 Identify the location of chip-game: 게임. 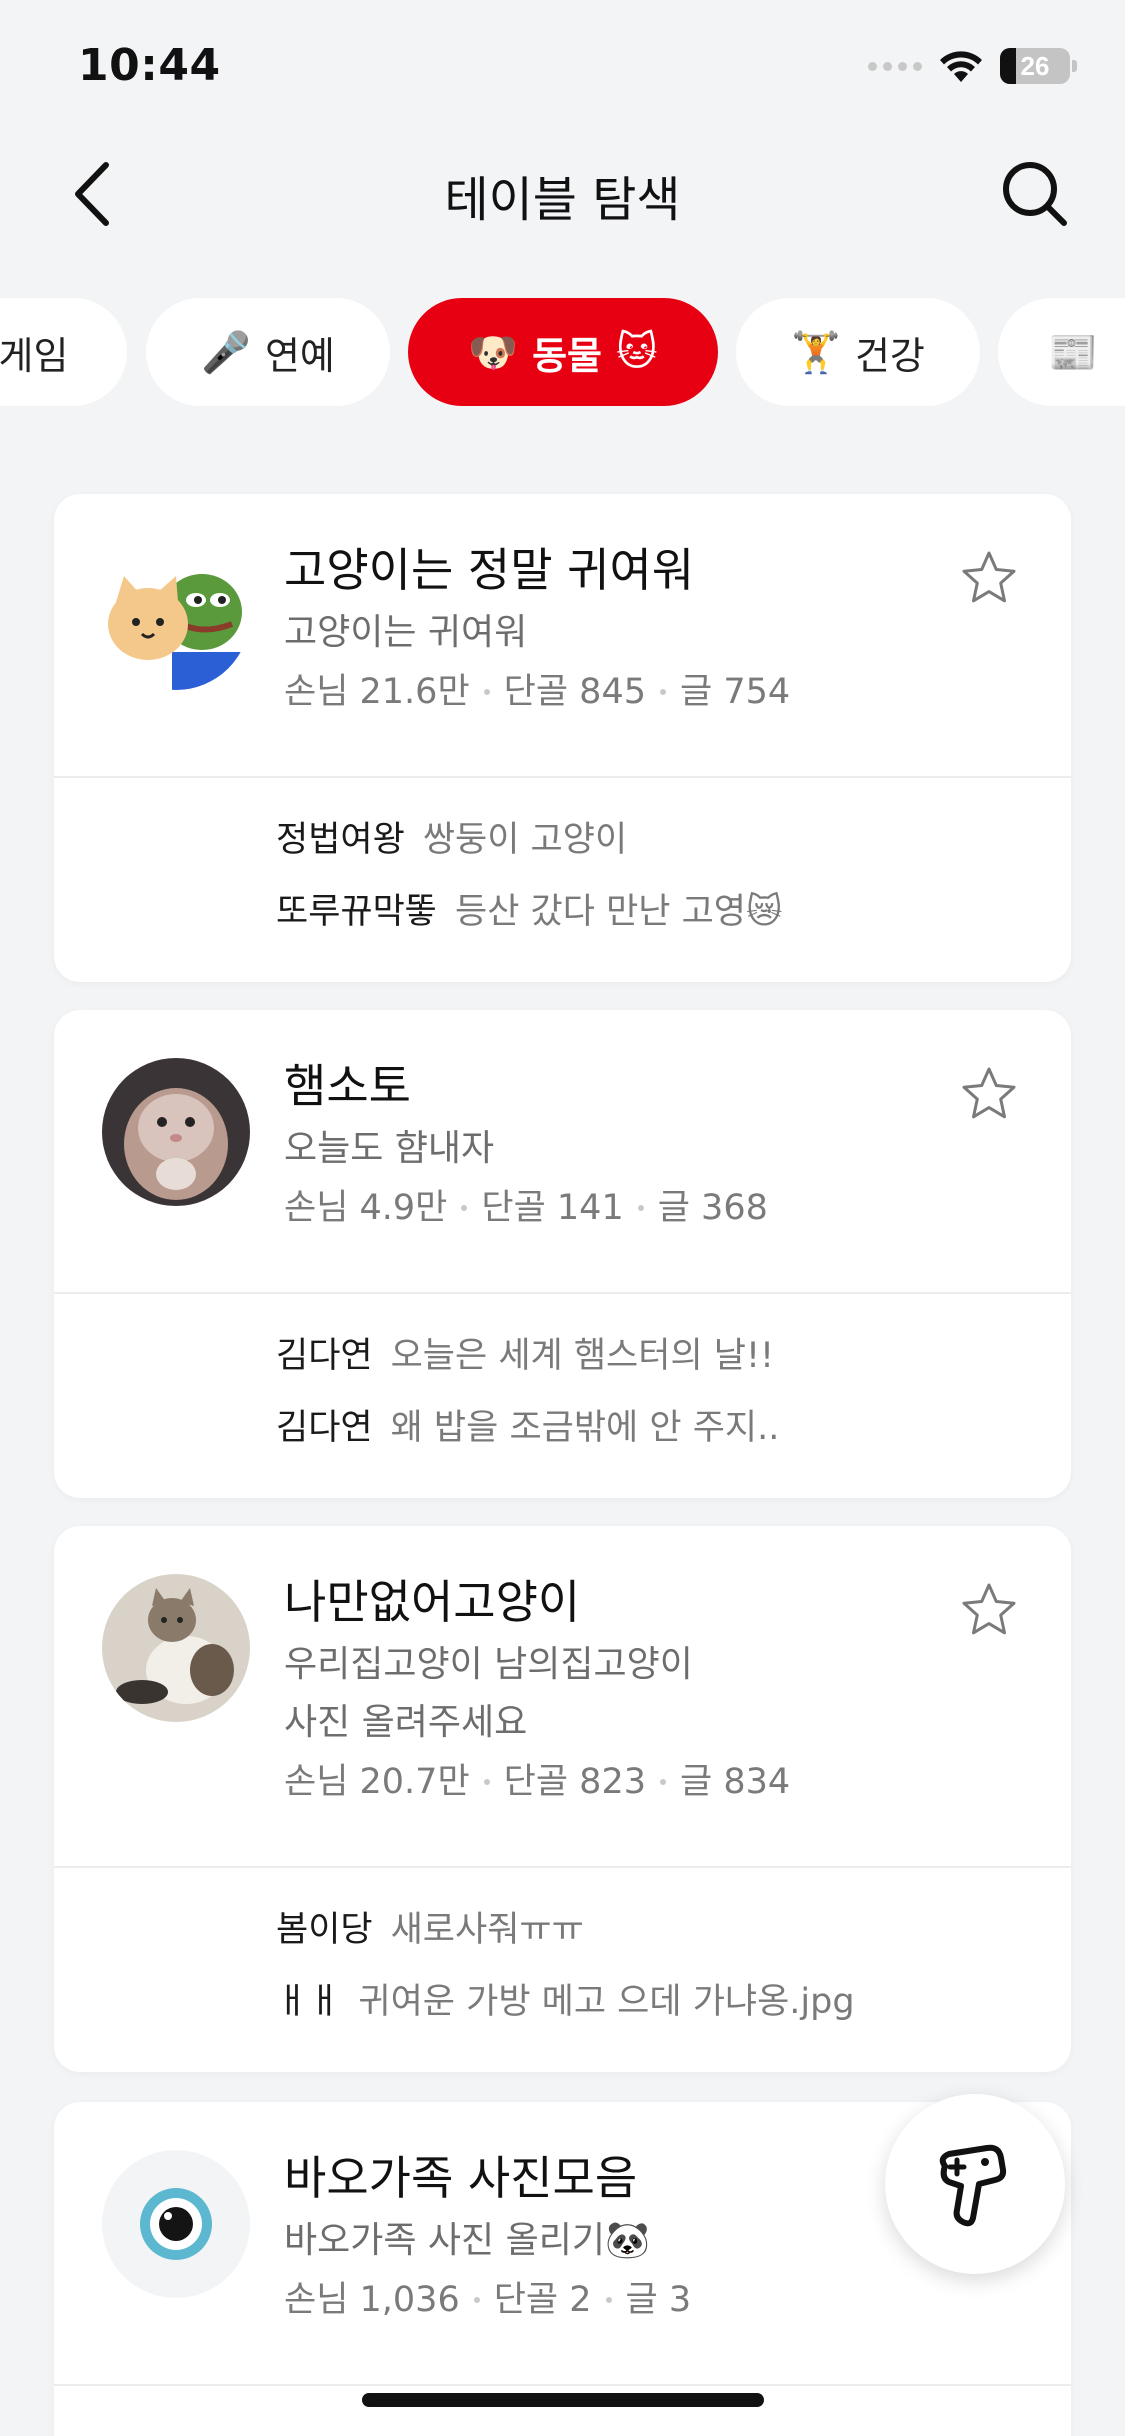
(63, 352).